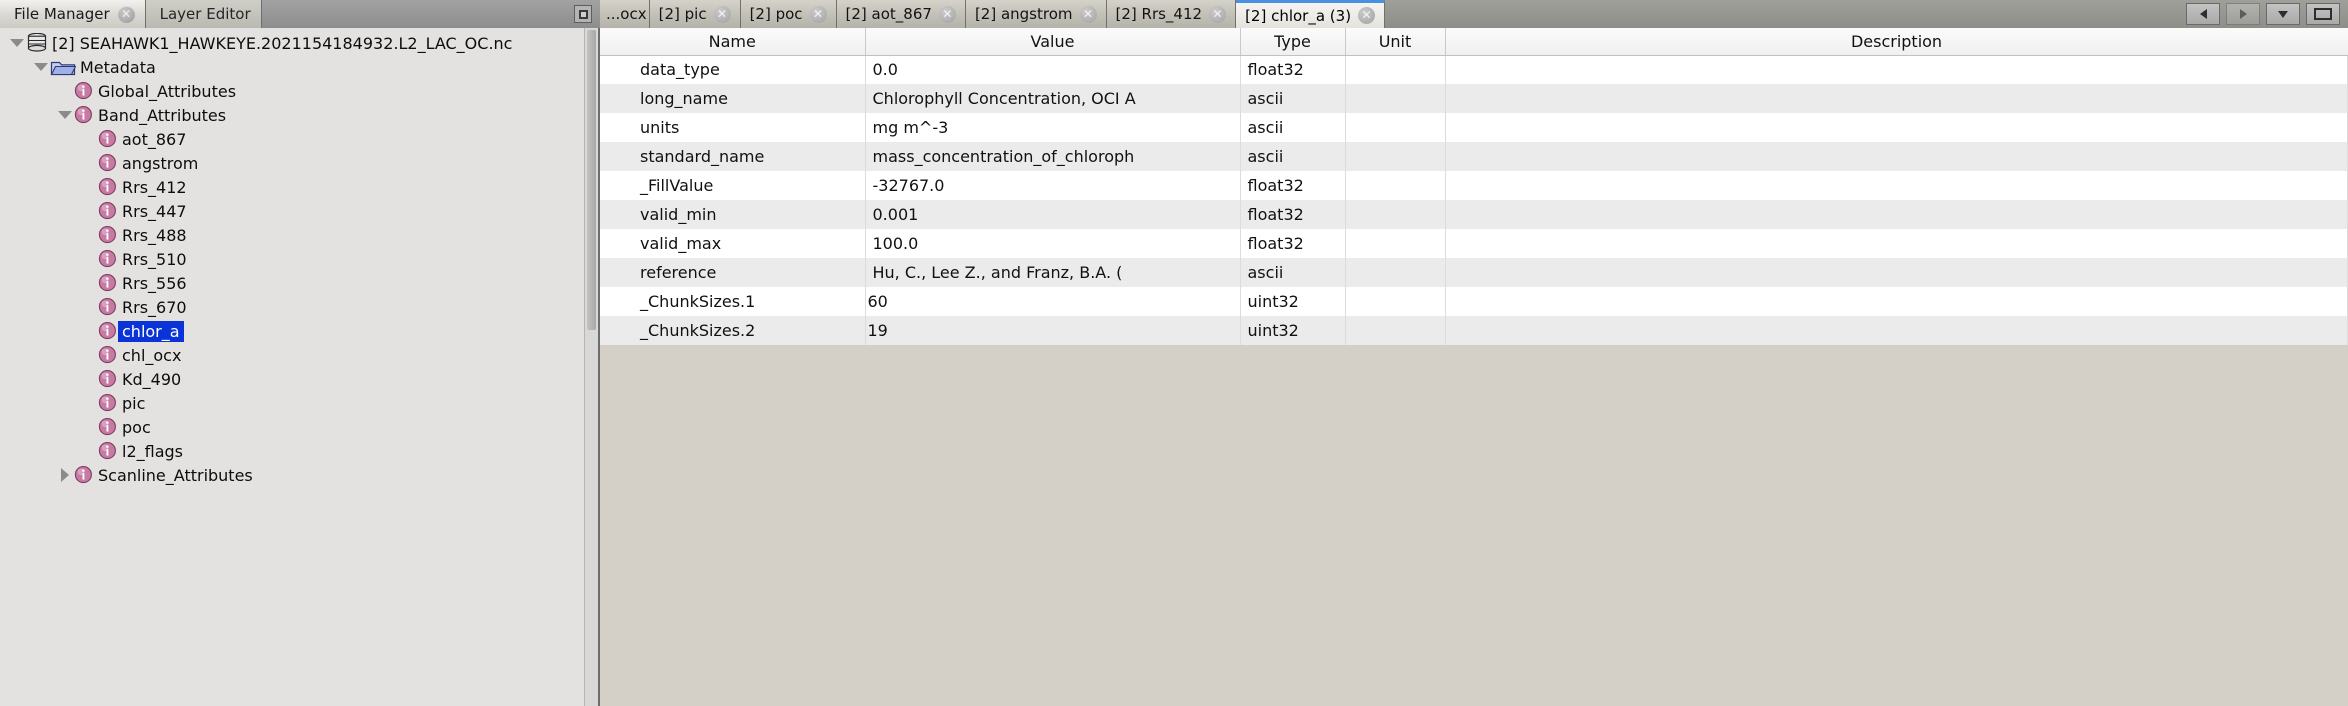  I want to click on cell-value: 60, so click(1053, 301).